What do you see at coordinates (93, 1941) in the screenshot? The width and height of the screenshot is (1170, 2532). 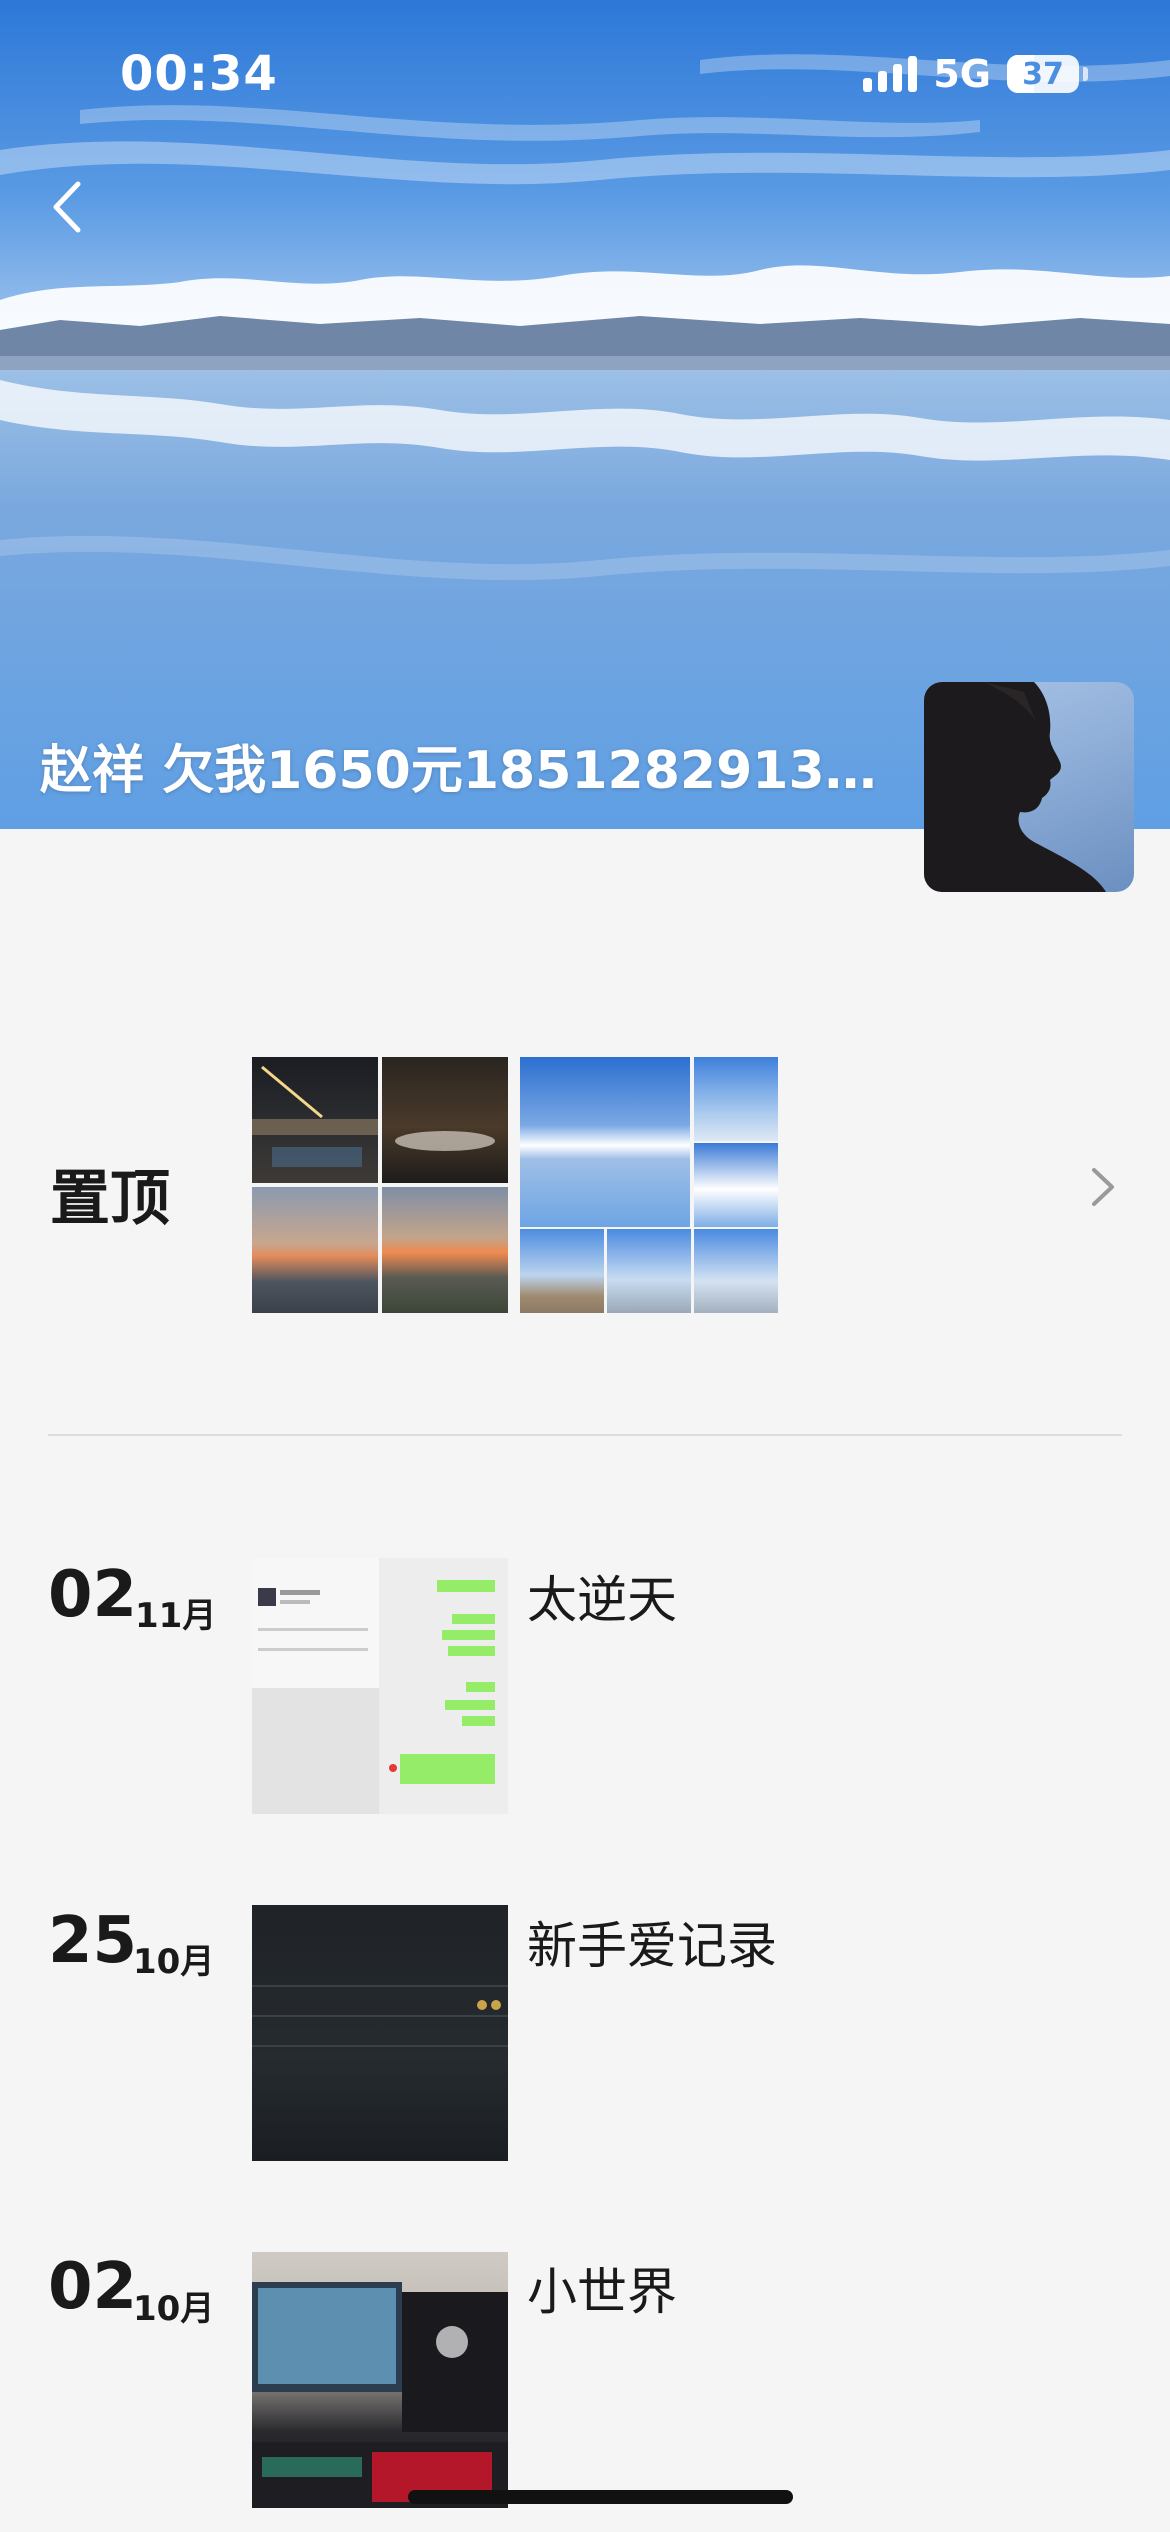 I see `post-day: 25` at bounding box center [93, 1941].